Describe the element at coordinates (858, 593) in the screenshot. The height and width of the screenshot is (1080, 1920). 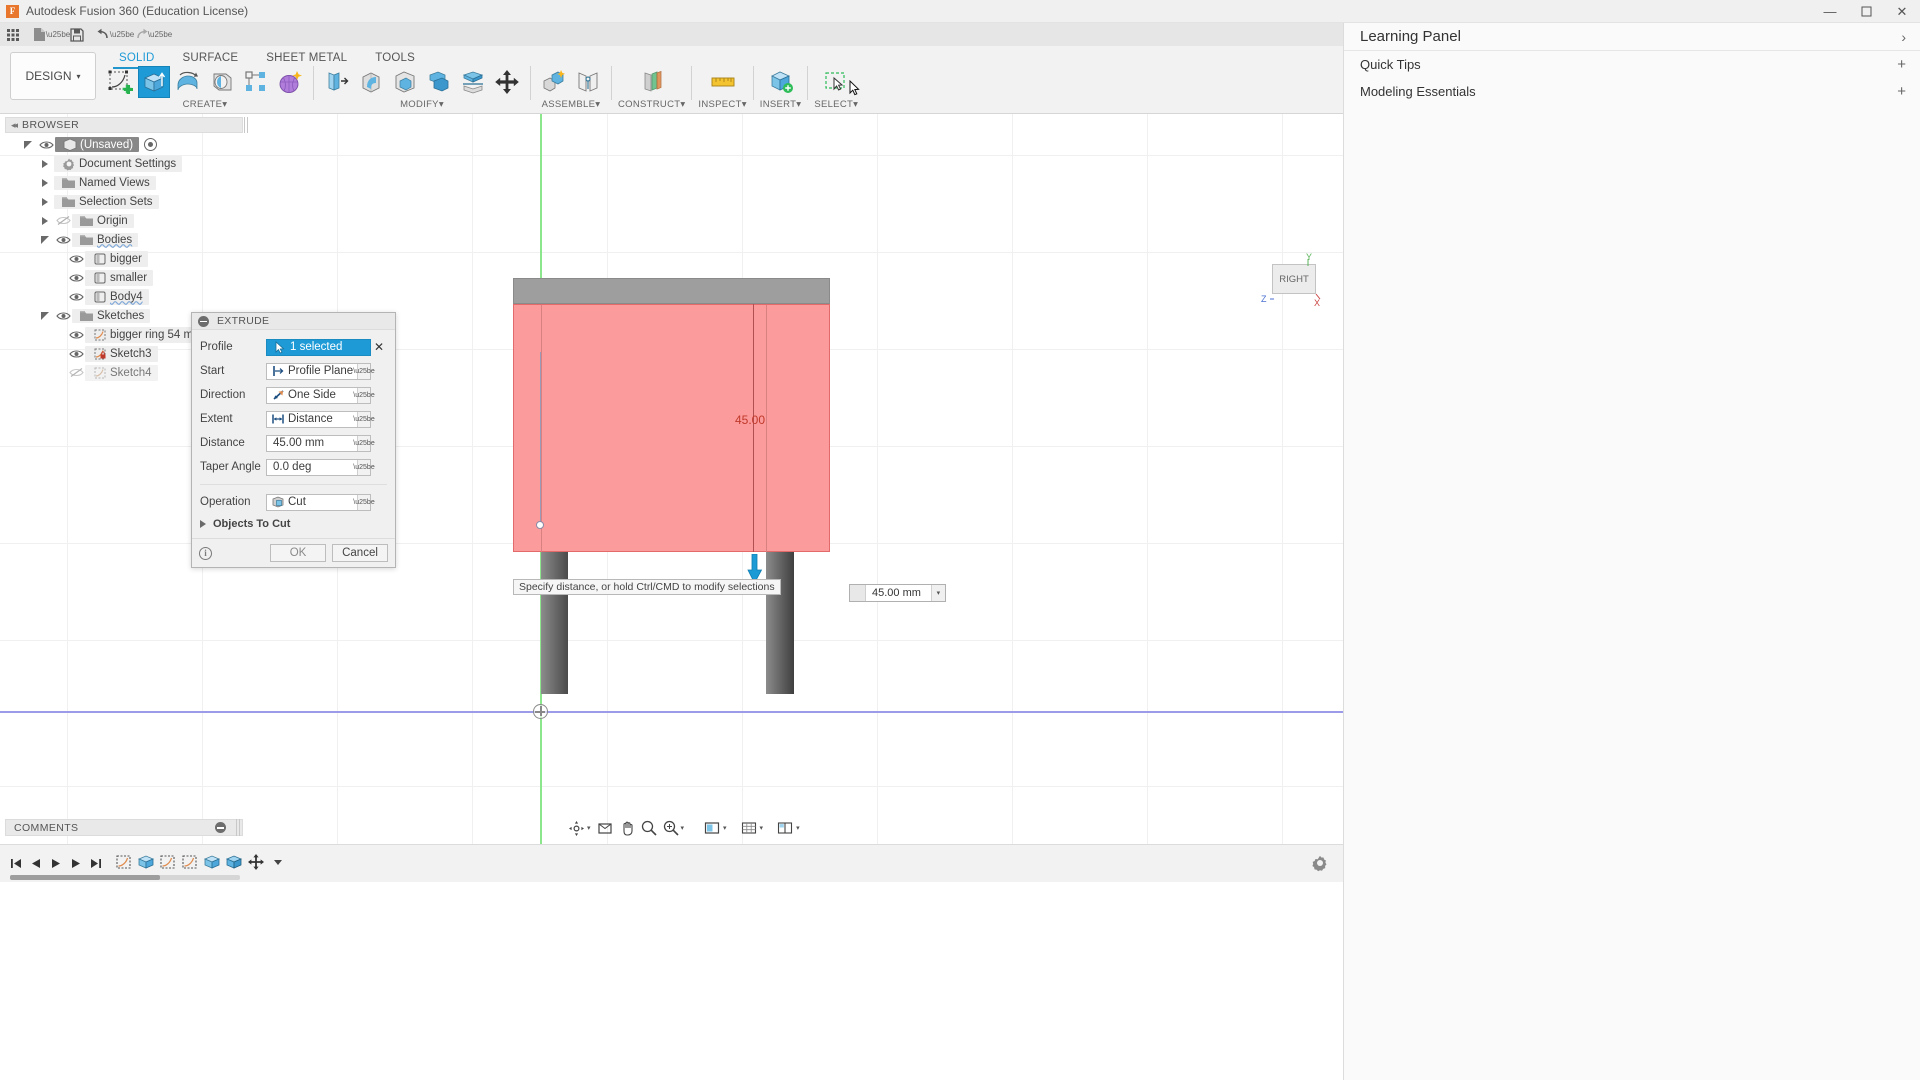
I see `manipulator-grip` at that location.